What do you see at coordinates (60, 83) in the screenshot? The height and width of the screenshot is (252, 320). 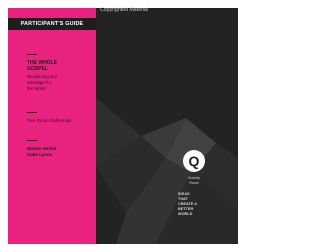 I see `book-subtitle: Reclaiming Our Message for the World` at bounding box center [60, 83].